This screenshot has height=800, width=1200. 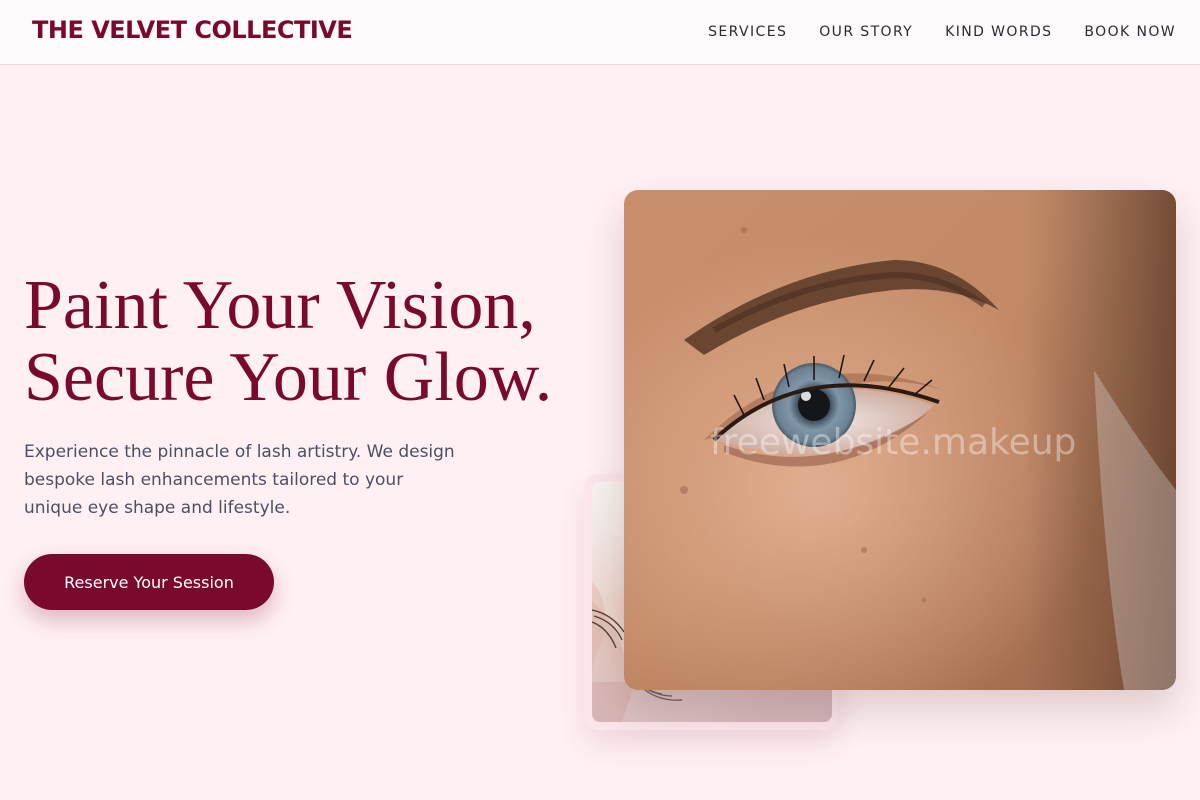 What do you see at coordinates (192, 30) in the screenshot?
I see `brand-logo: THE VELVET COLLECTIVE` at bounding box center [192, 30].